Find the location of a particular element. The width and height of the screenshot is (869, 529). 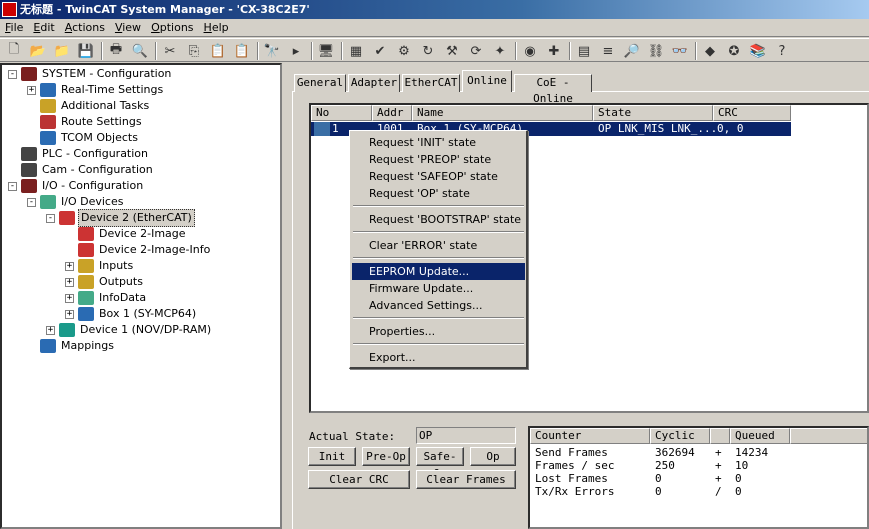

menu-file: File is located at coordinates (14, 27).